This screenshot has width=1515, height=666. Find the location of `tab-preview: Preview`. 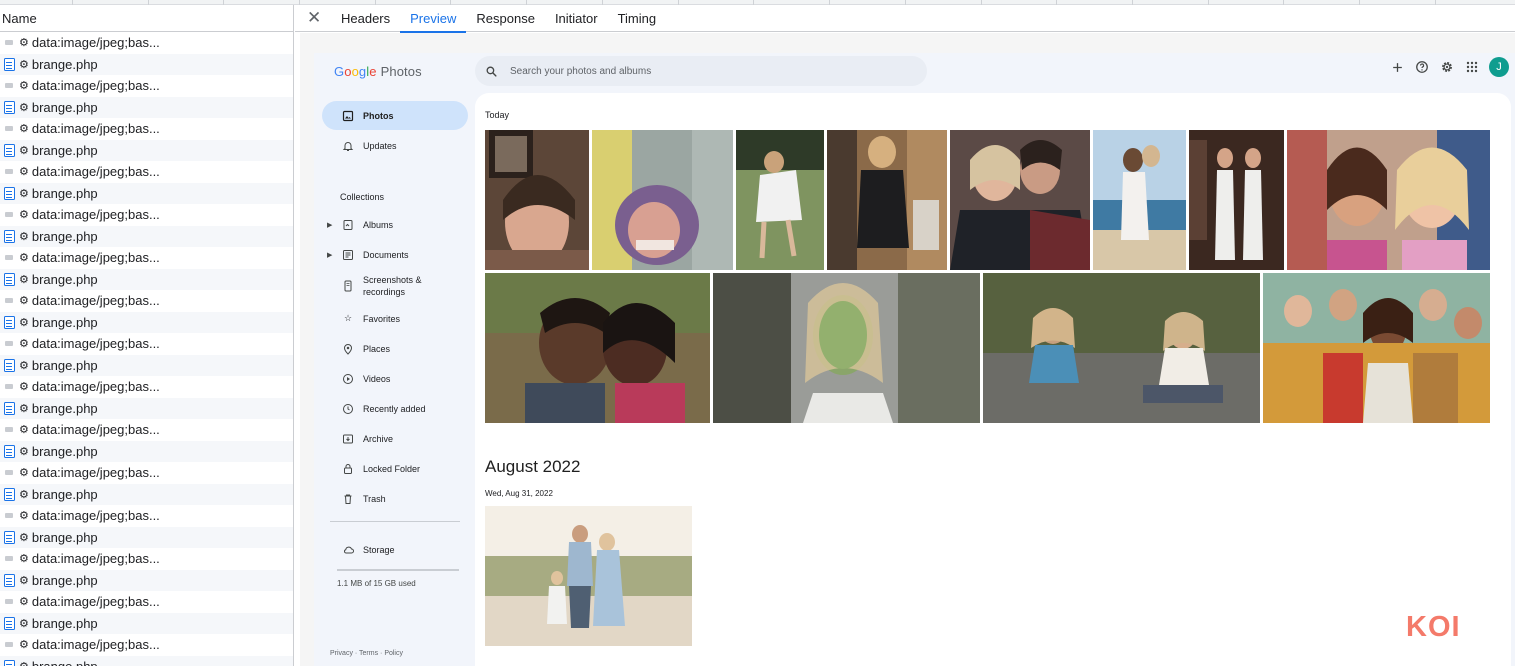

tab-preview: Preview is located at coordinates (433, 19).